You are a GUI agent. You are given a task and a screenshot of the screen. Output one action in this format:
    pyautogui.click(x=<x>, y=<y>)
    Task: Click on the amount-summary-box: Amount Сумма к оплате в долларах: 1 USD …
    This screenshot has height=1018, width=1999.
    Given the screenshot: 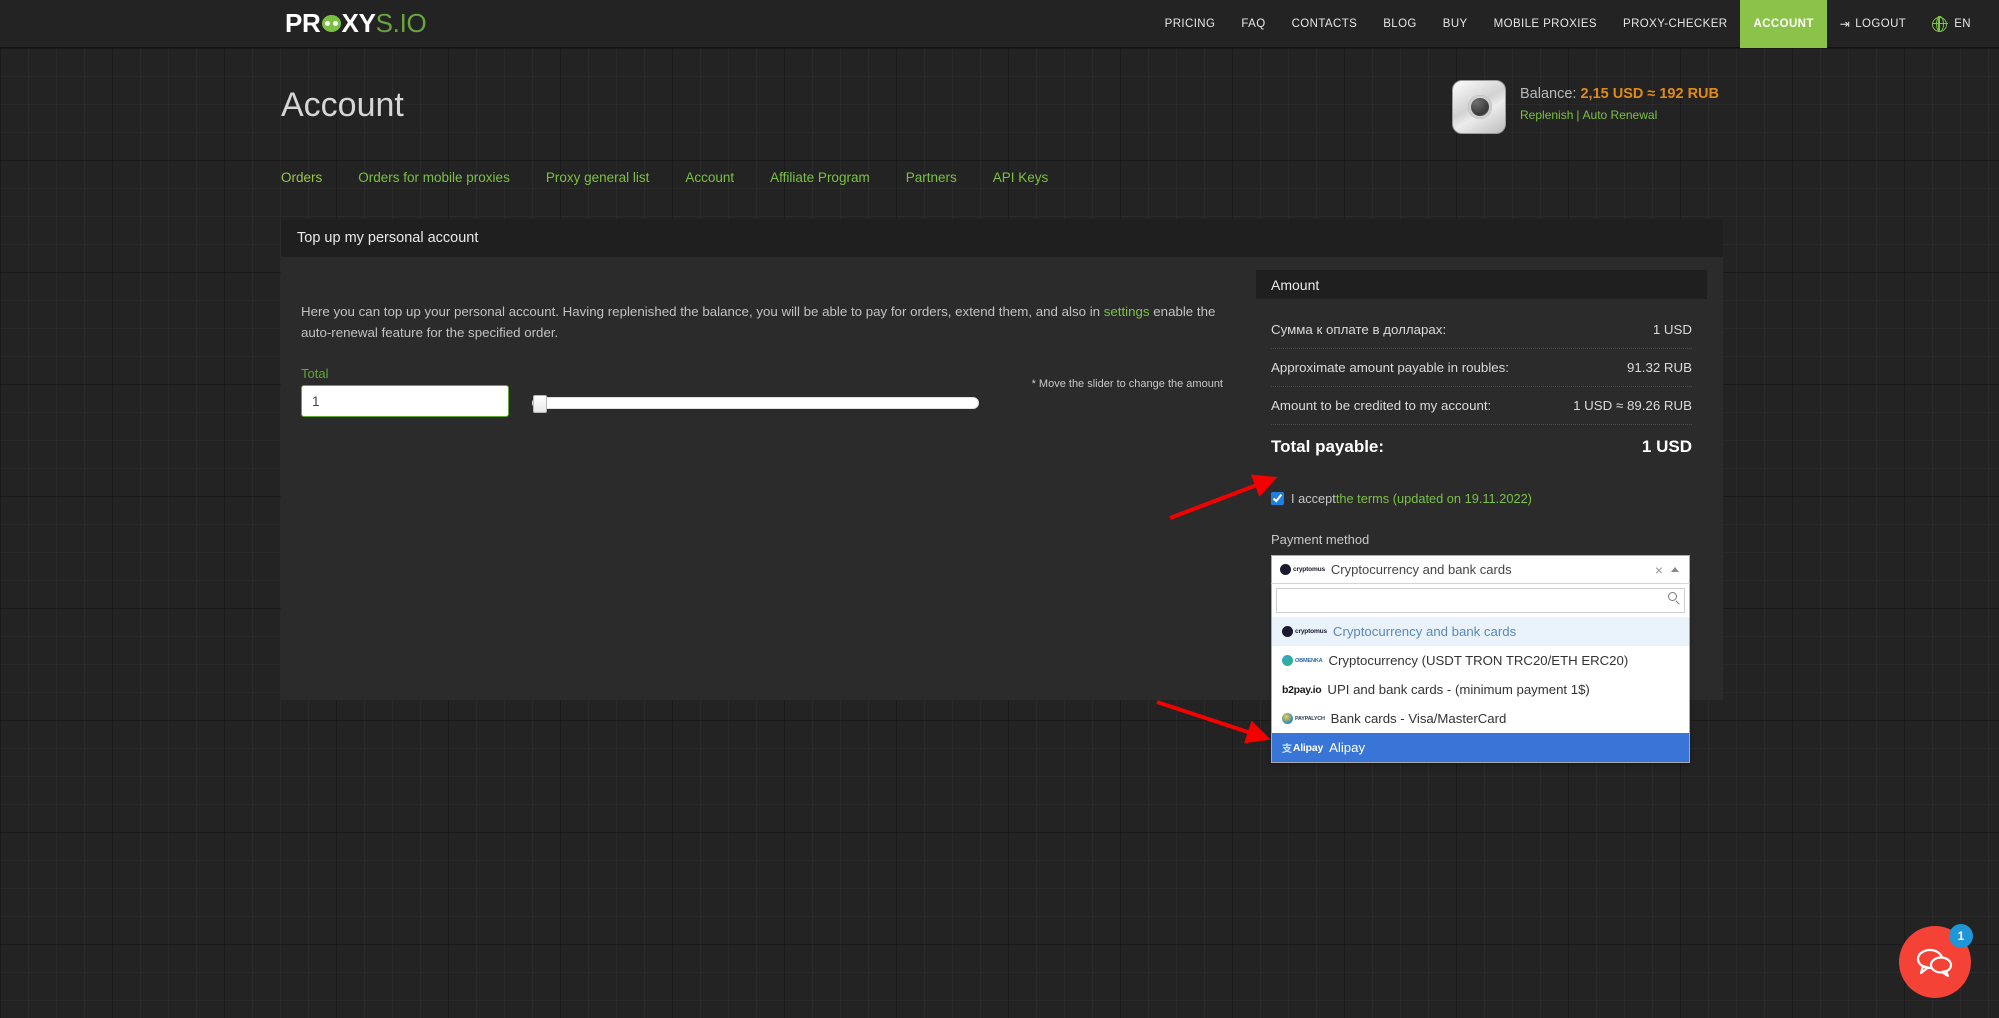 What is the action you would take?
    pyautogui.click(x=1481, y=516)
    